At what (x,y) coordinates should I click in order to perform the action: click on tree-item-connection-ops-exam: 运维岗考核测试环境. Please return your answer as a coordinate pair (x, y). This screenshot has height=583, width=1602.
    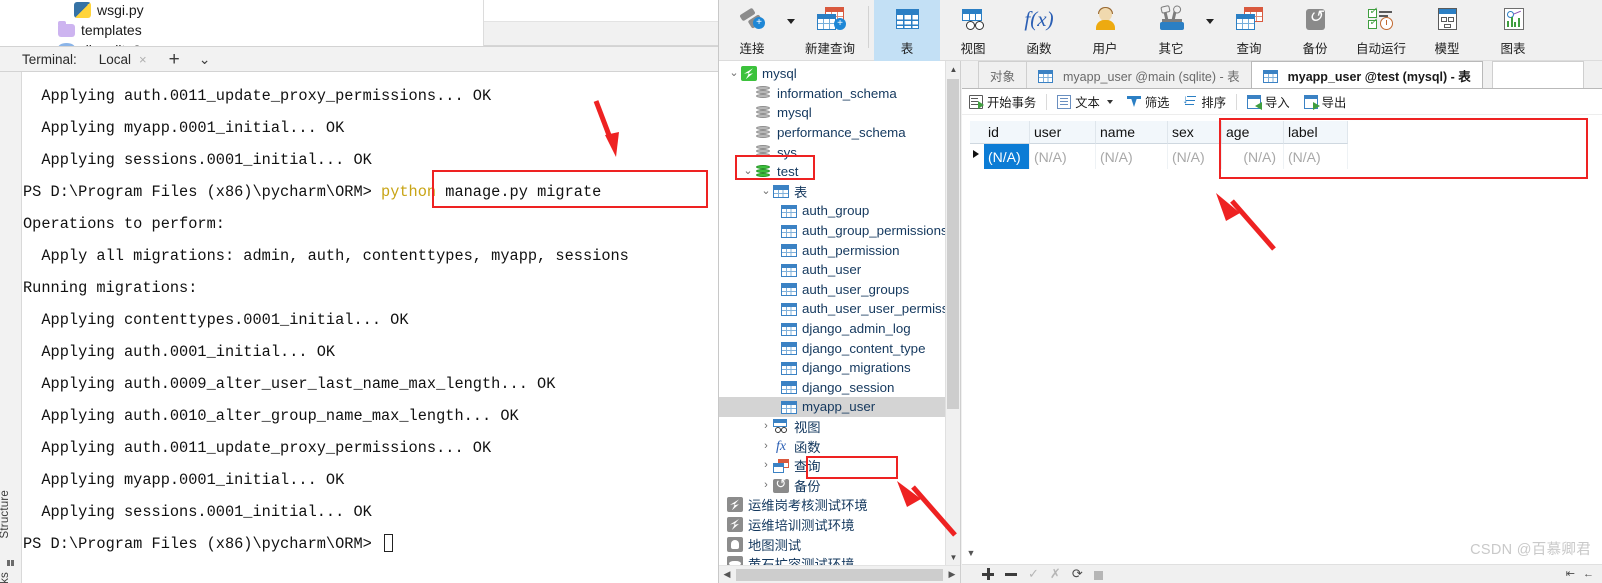
    Looking at the image, I should click on (832, 505).